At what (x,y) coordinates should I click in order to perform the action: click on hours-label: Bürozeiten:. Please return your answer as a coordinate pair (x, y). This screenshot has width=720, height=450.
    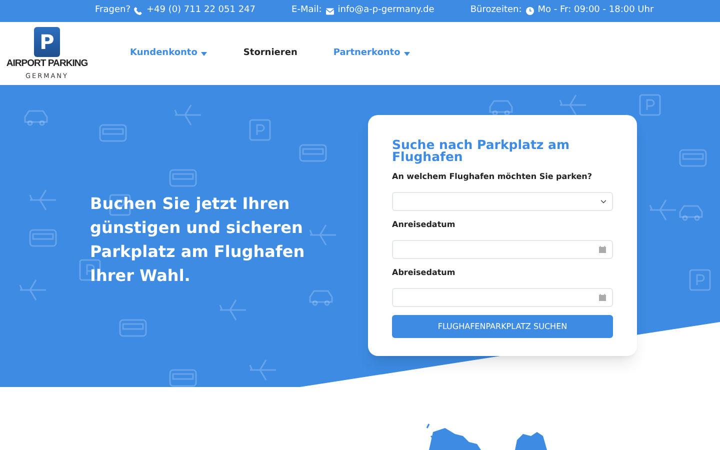
    Looking at the image, I should click on (496, 11).